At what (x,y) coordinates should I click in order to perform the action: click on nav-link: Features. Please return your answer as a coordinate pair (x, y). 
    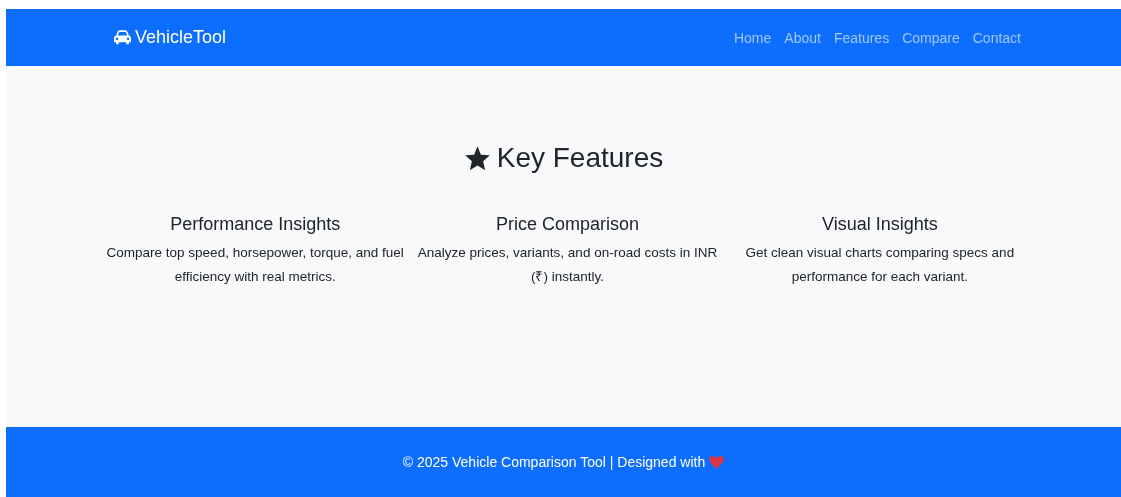
    Looking at the image, I should click on (861, 37).